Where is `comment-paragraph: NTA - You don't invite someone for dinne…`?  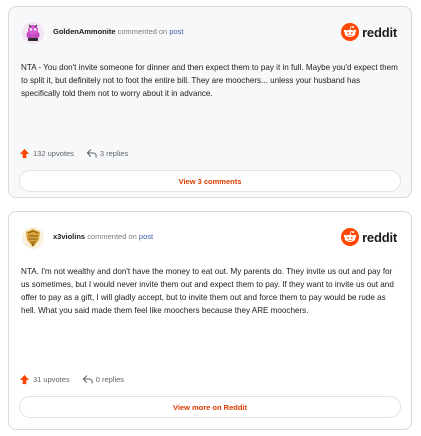
comment-paragraph: NTA - You don't invite someone for dinne… is located at coordinates (209, 80).